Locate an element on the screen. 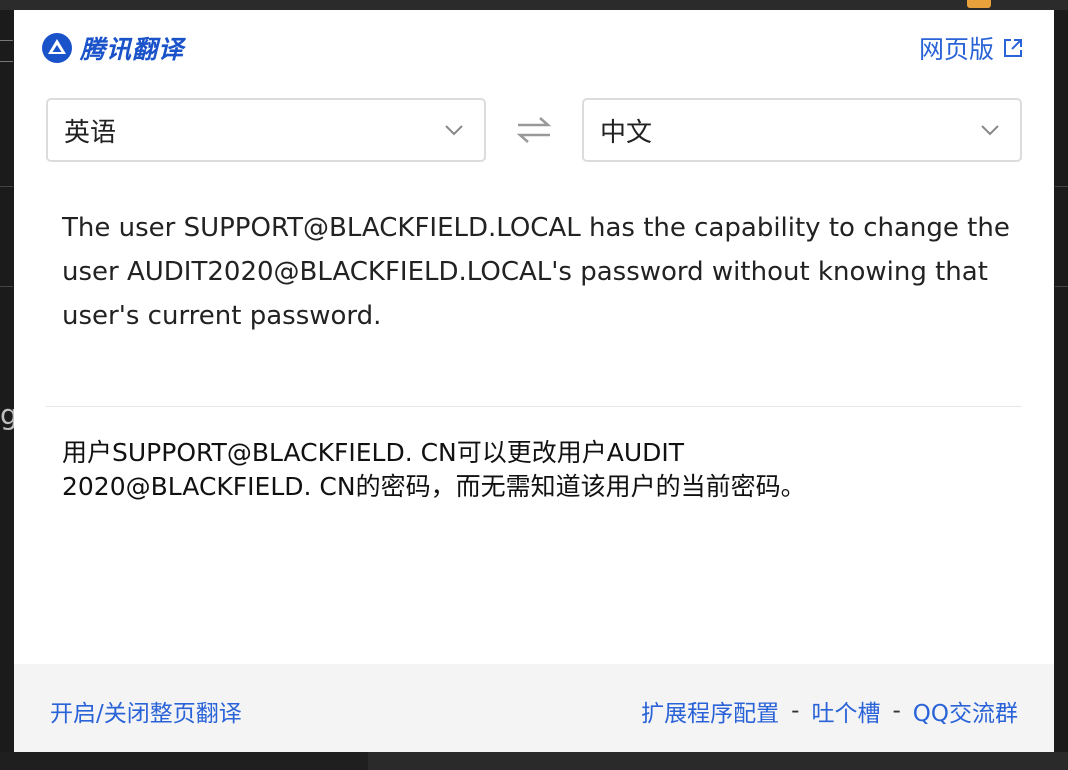 The height and width of the screenshot is (770, 1068). background-left-control is located at coordinates (6, 51).